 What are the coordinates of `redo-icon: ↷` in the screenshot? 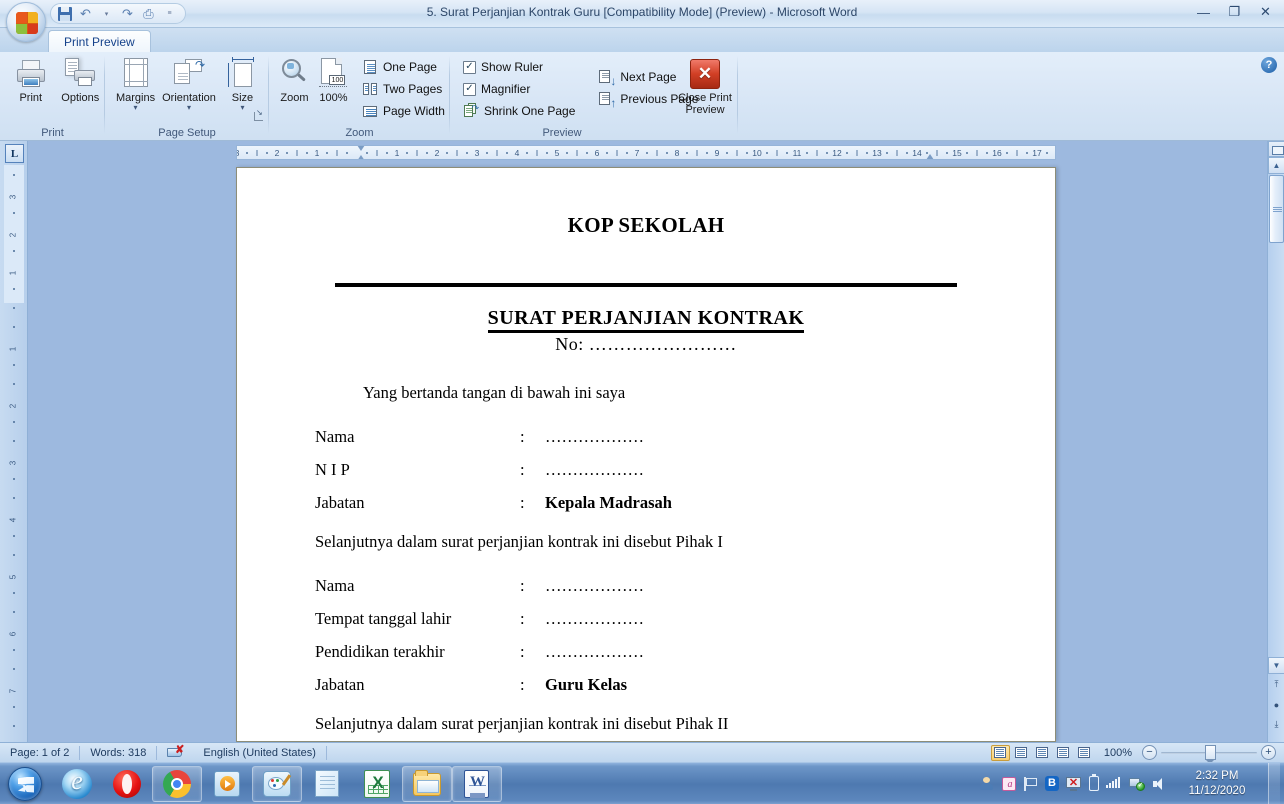 It's located at (127, 14).